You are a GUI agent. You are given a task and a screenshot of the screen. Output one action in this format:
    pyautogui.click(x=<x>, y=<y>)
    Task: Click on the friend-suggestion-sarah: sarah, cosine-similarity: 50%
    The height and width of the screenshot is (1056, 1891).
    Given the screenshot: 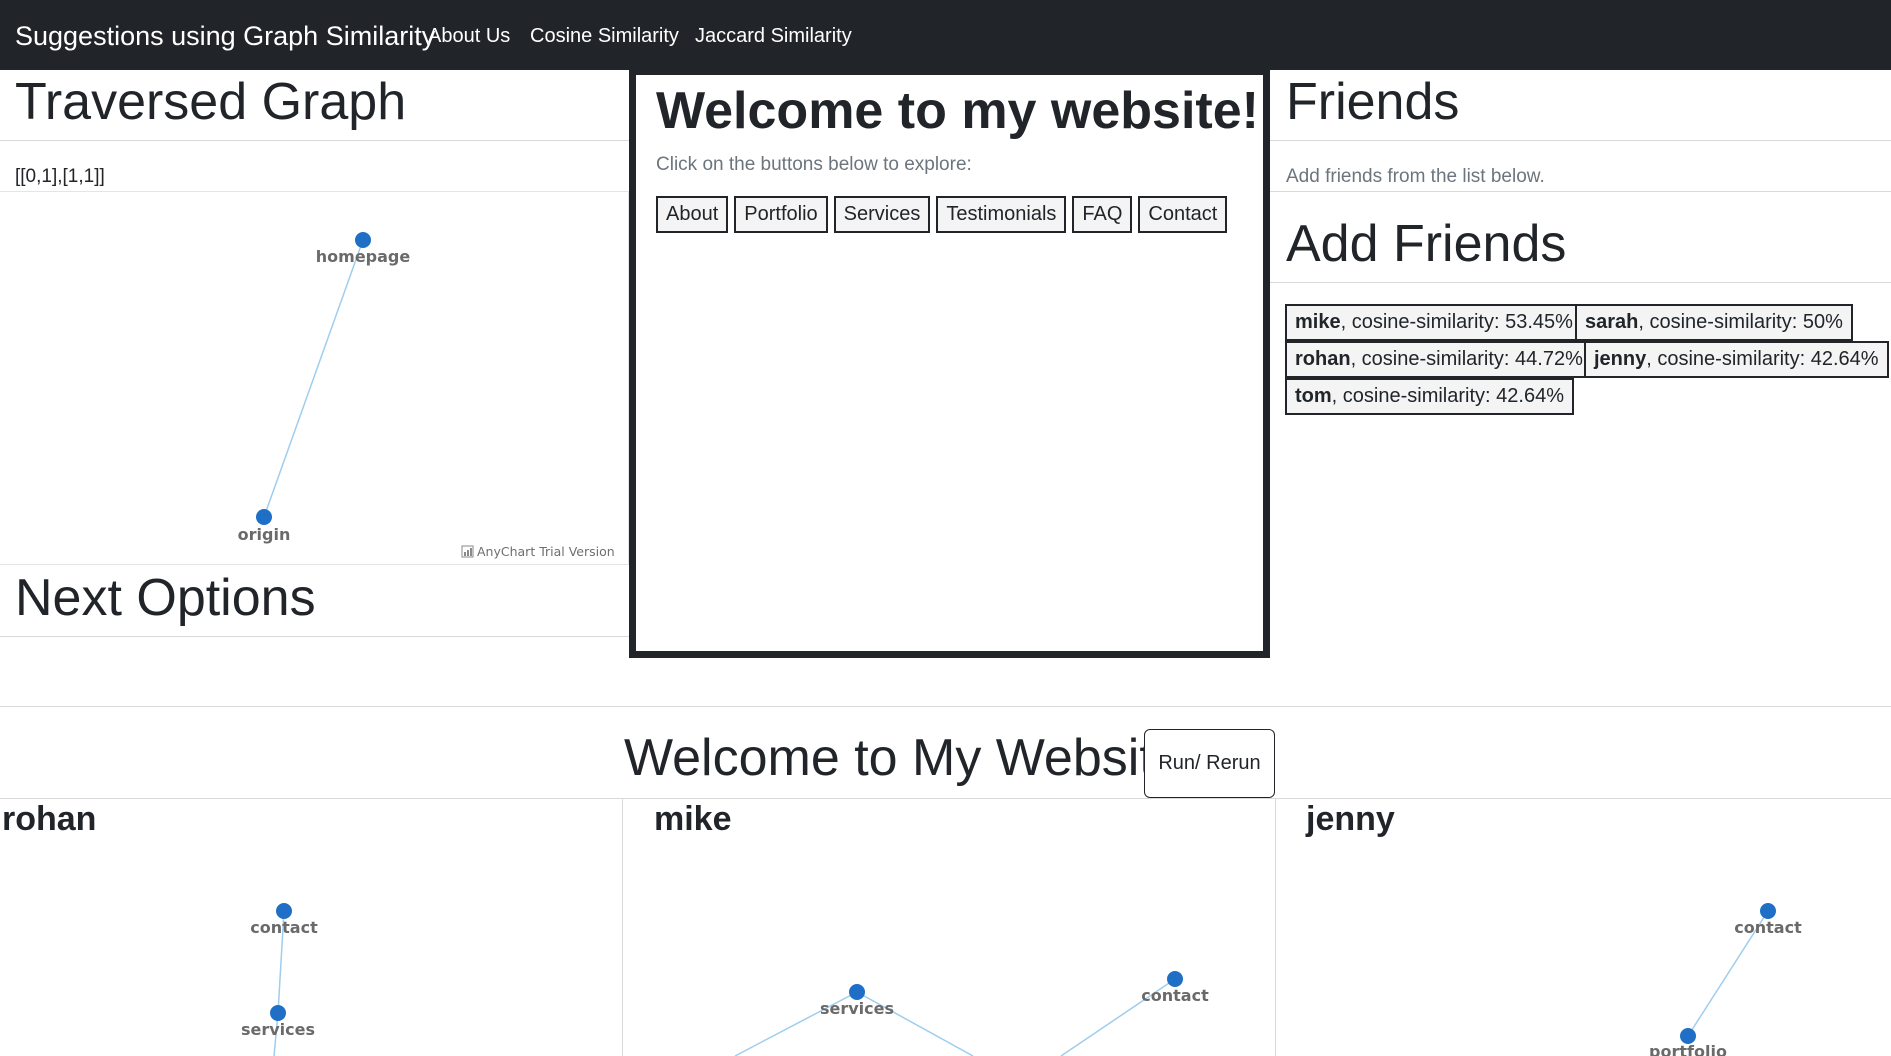 What is the action you would take?
    pyautogui.click(x=1714, y=322)
    